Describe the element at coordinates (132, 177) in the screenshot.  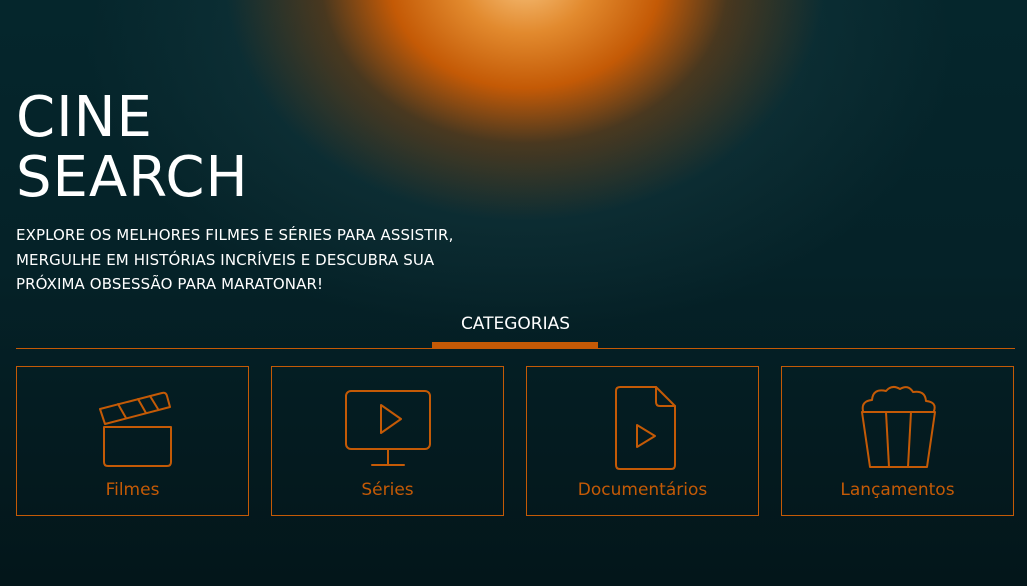
I see `hero-title-line-2: SEARCH` at that location.